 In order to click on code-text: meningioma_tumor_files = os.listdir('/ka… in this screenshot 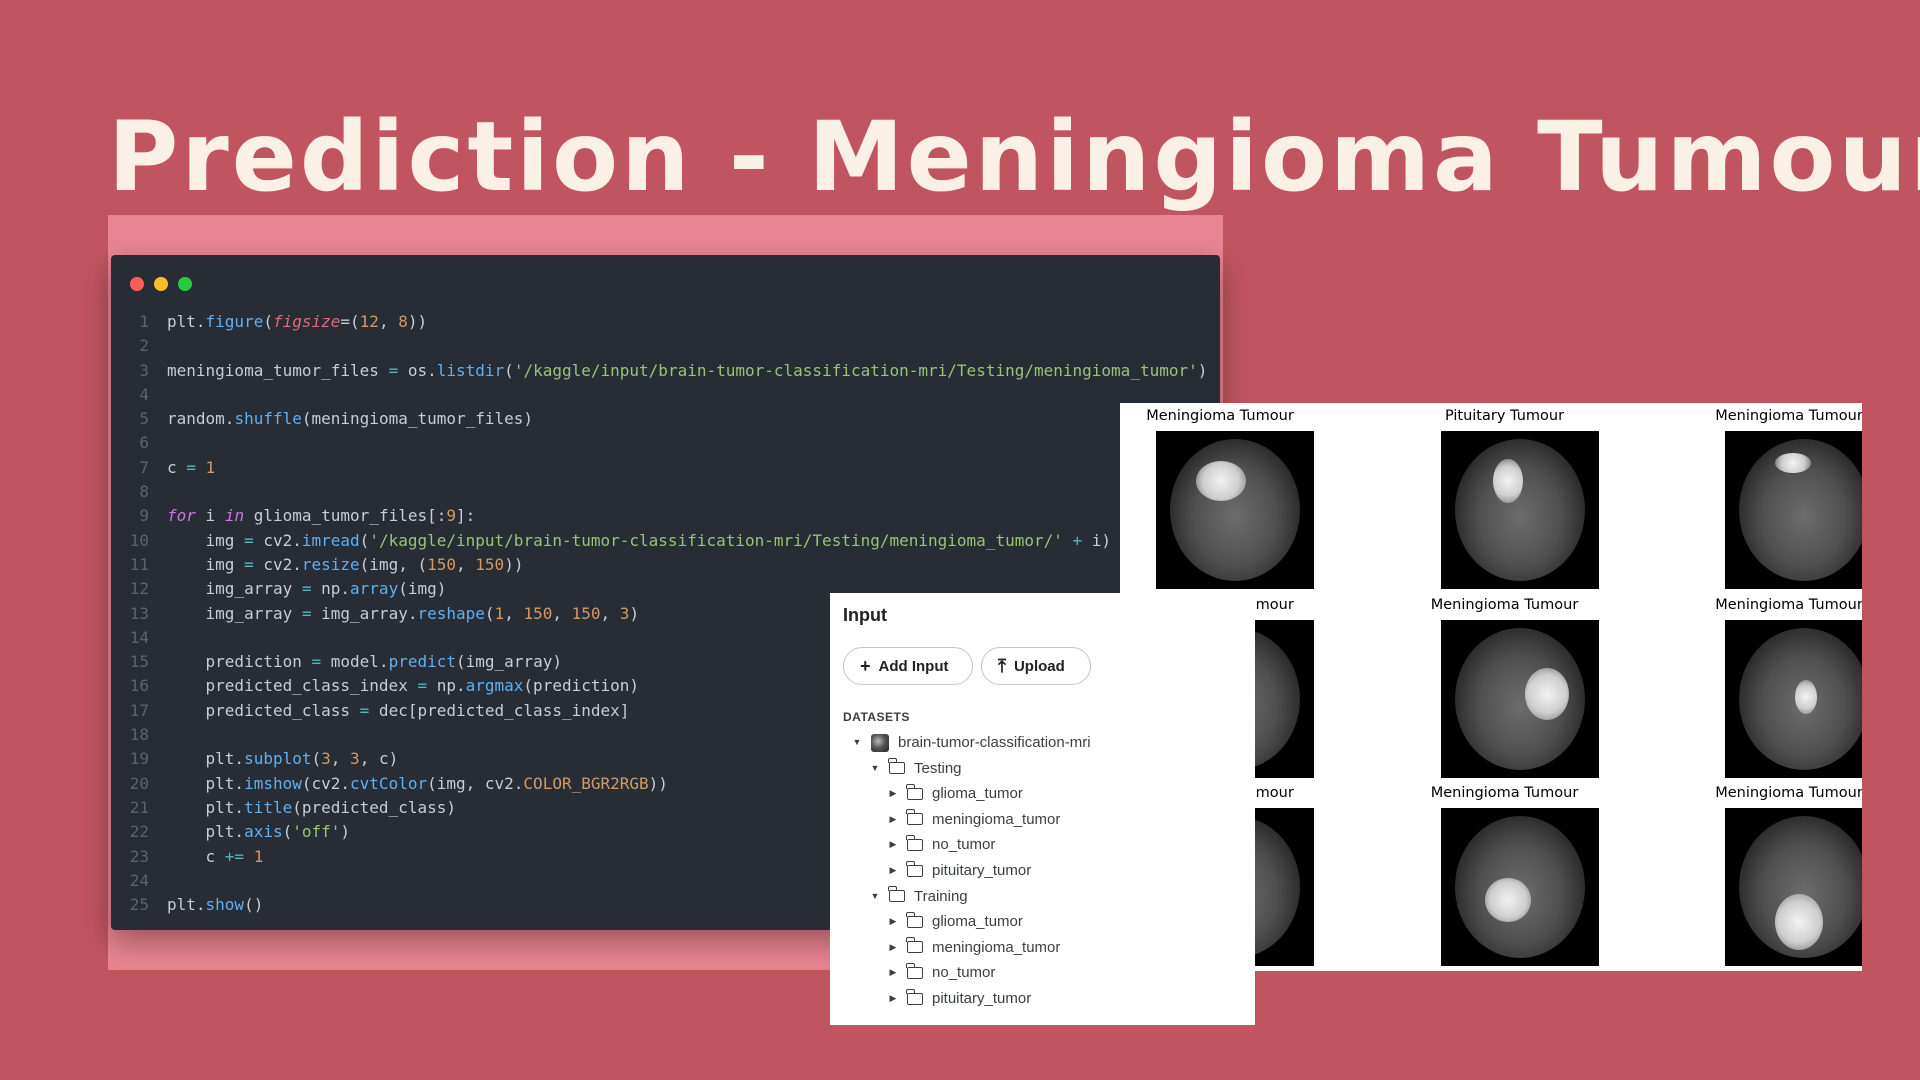, I will do `click(687, 370)`.